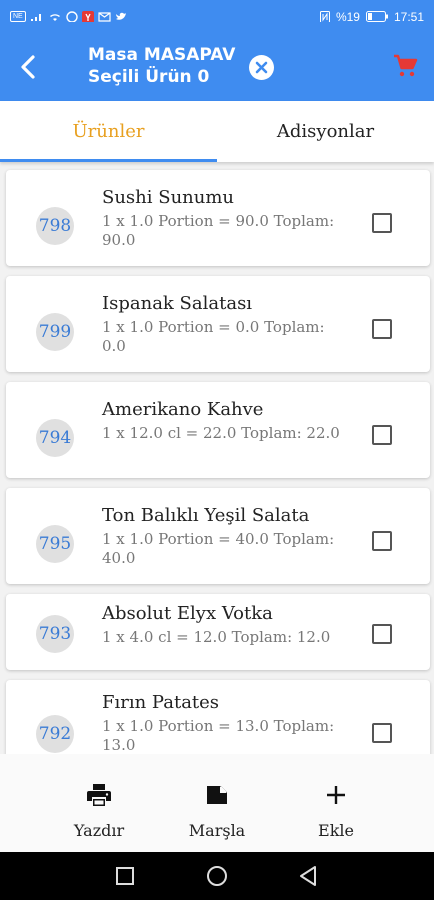  I want to click on recents-icon, so click(125, 876).